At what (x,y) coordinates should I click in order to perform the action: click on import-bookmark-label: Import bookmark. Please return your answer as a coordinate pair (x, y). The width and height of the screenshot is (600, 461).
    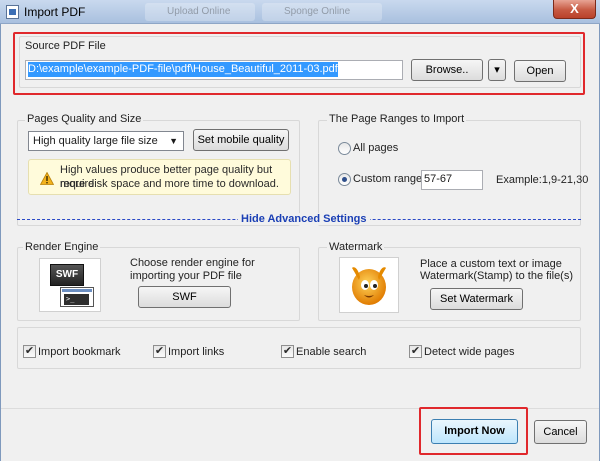
    Looking at the image, I should click on (79, 352).